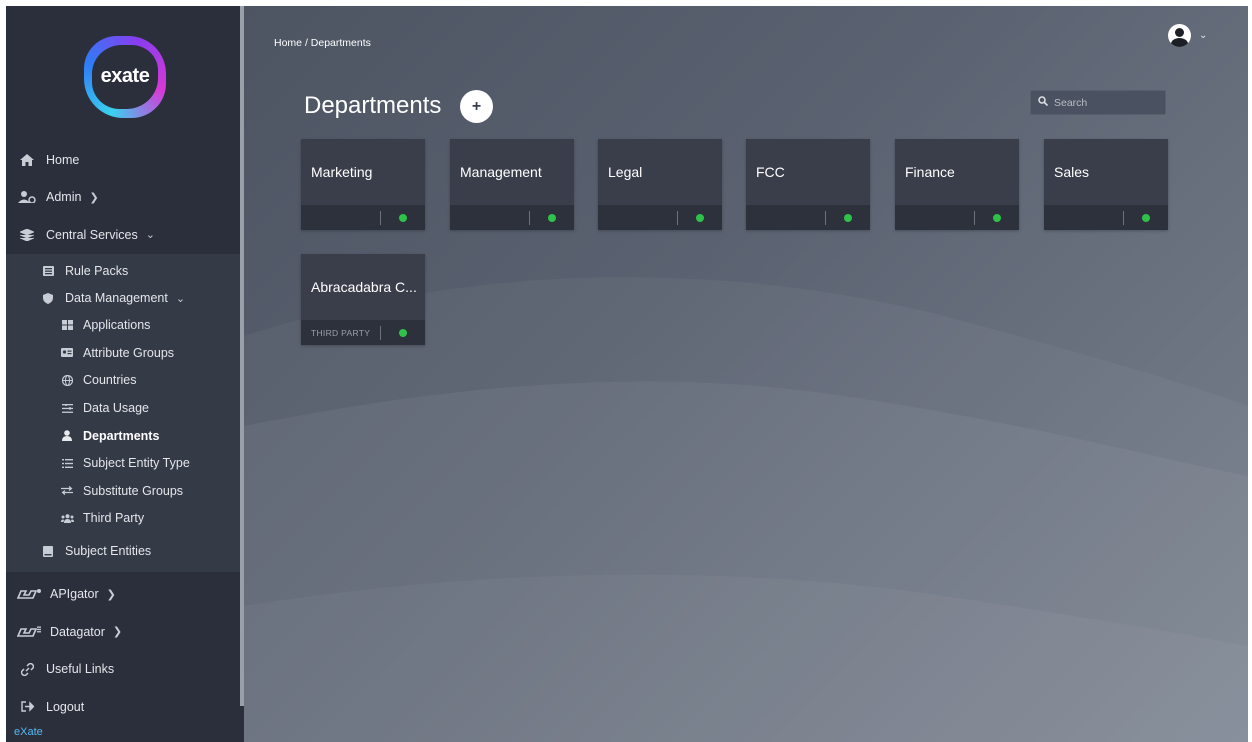 This screenshot has width=1252, height=742. I want to click on logo-text: exate, so click(125, 76).